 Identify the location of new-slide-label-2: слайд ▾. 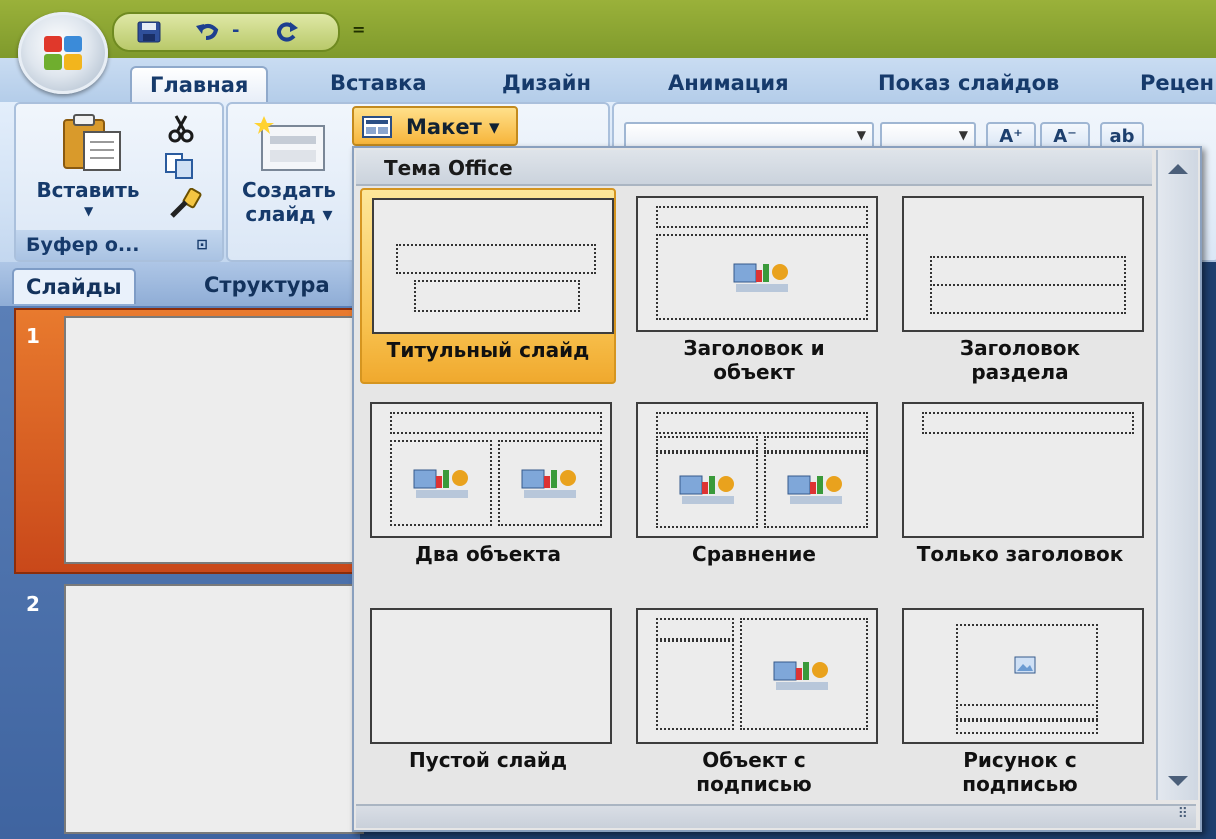
(289, 214).